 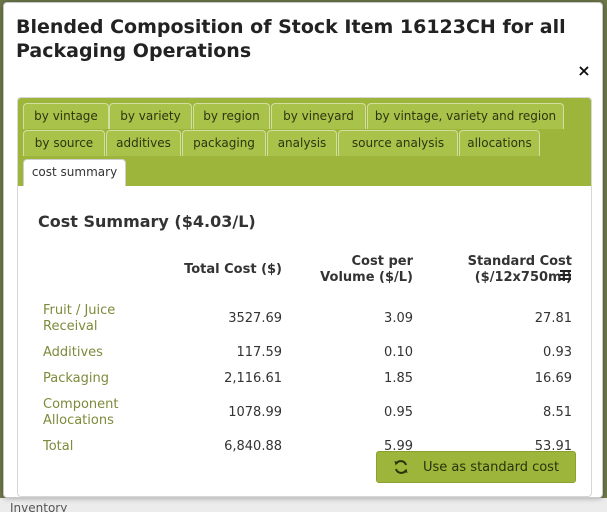 What do you see at coordinates (81, 412) in the screenshot?
I see `row-label-component-allocations: Component Allocations` at bounding box center [81, 412].